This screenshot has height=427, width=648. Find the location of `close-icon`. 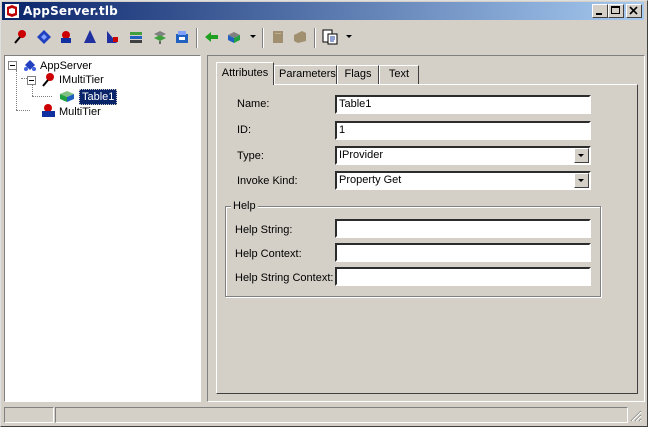

close-icon is located at coordinates (633, 10).